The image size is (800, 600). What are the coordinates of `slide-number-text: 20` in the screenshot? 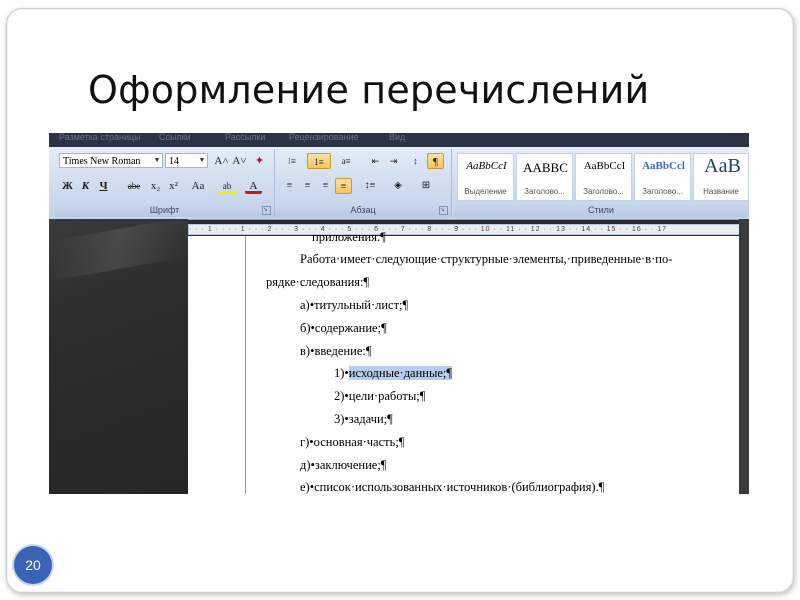 It's located at (33, 565).